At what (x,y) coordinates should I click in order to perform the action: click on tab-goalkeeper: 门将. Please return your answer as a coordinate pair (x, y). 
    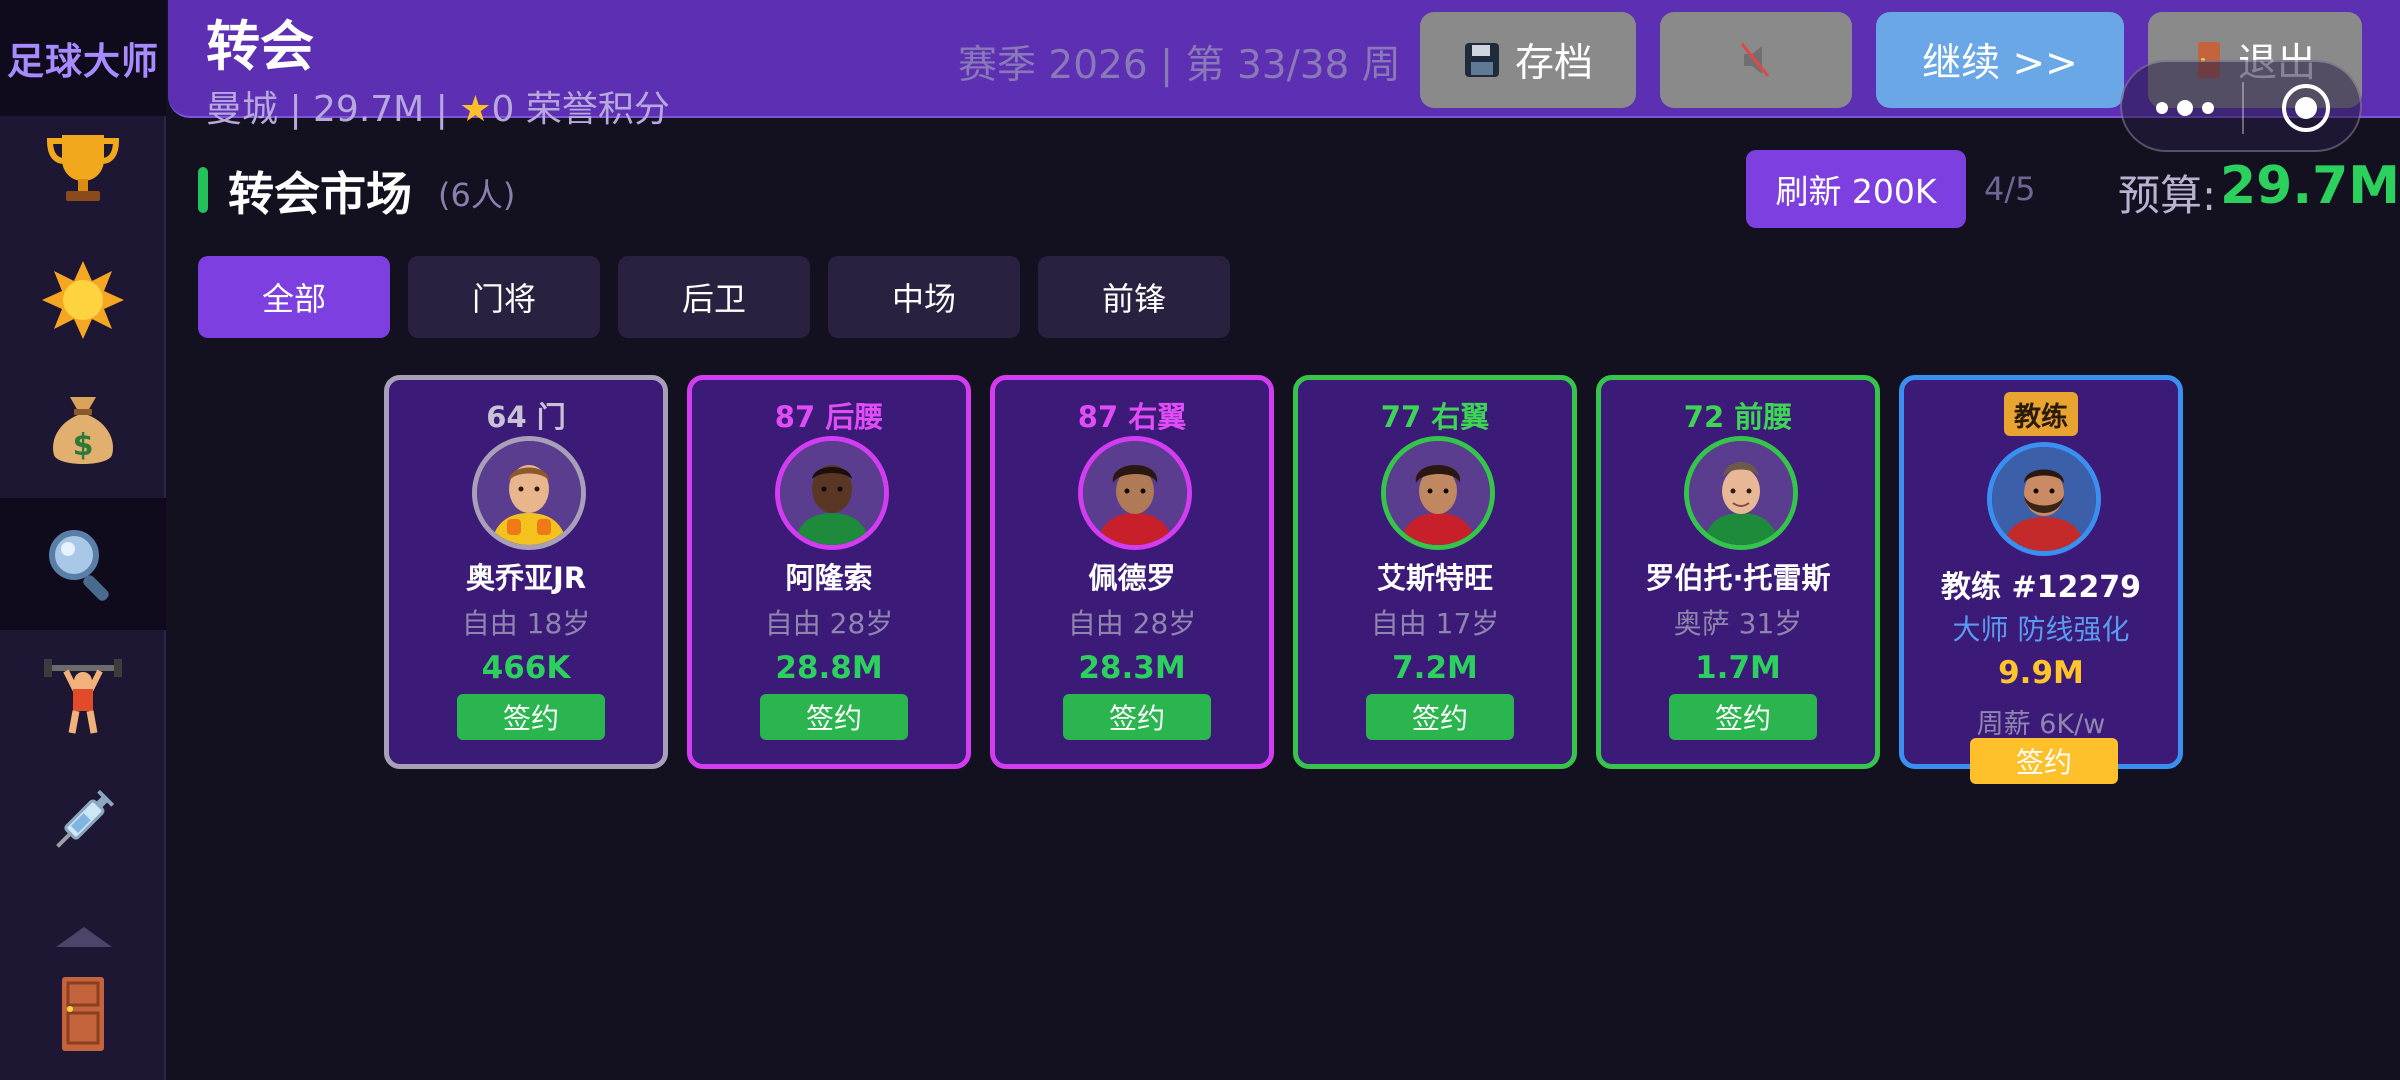
    Looking at the image, I should click on (504, 297).